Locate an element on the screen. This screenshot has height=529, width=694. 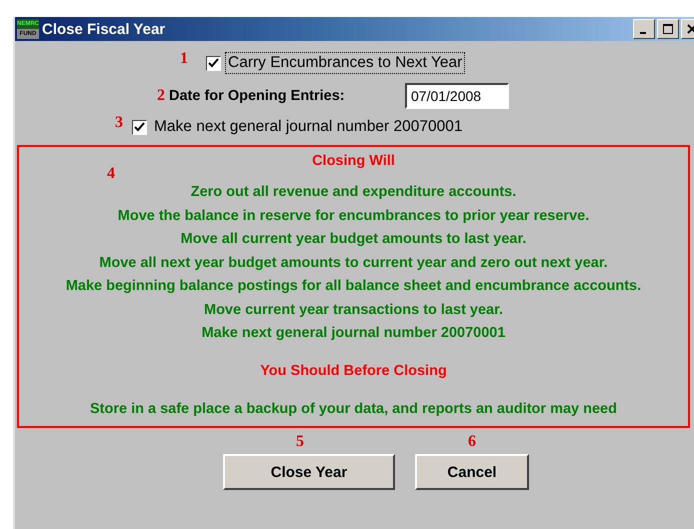
section-heading: Closing Will is located at coordinates (353, 162).